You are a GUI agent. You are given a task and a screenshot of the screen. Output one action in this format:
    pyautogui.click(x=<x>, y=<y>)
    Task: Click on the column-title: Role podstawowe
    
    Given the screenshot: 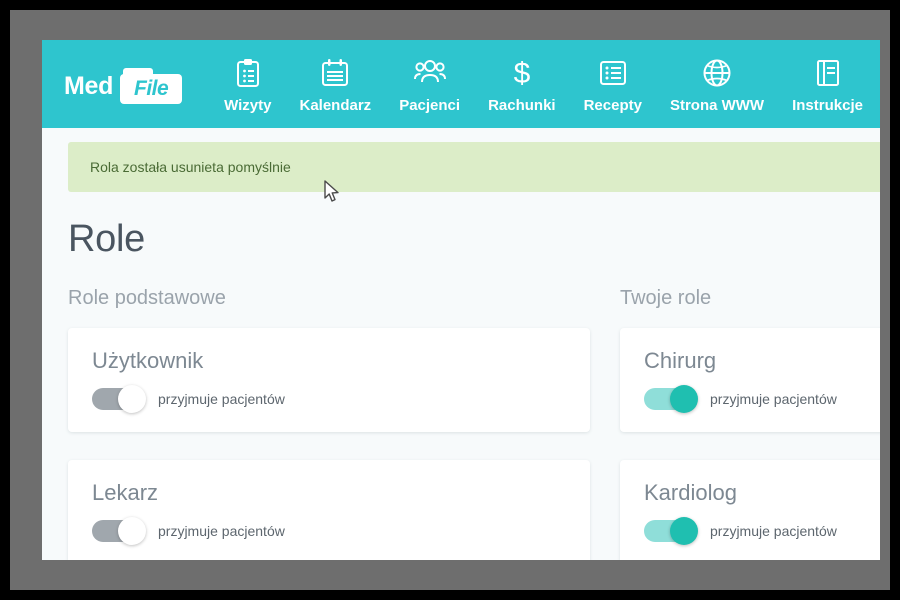 What is the action you would take?
    pyautogui.click(x=147, y=298)
    